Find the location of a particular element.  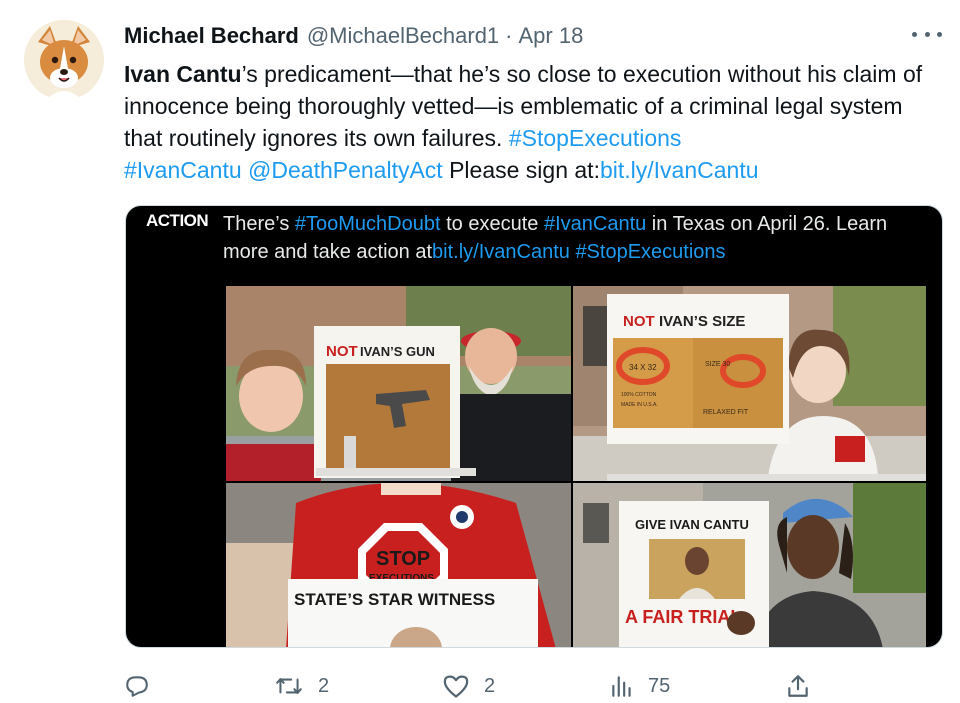

like-count: 2 is located at coordinates (490, 685).